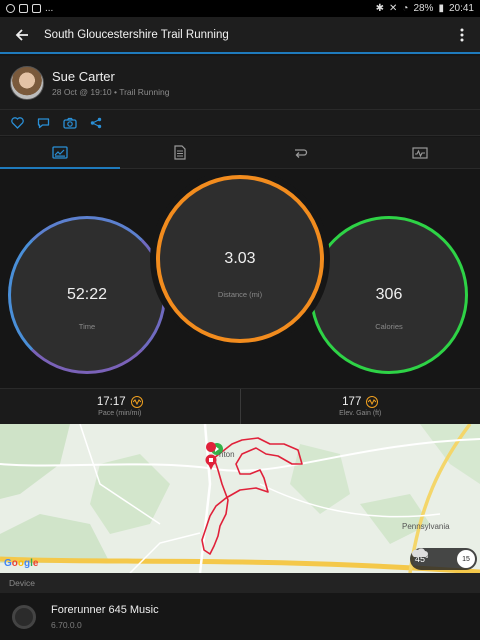 Image resolution: width=480 pixels, height=640 pixels. I want to click on time-value: 52:22, so click(87, 294).